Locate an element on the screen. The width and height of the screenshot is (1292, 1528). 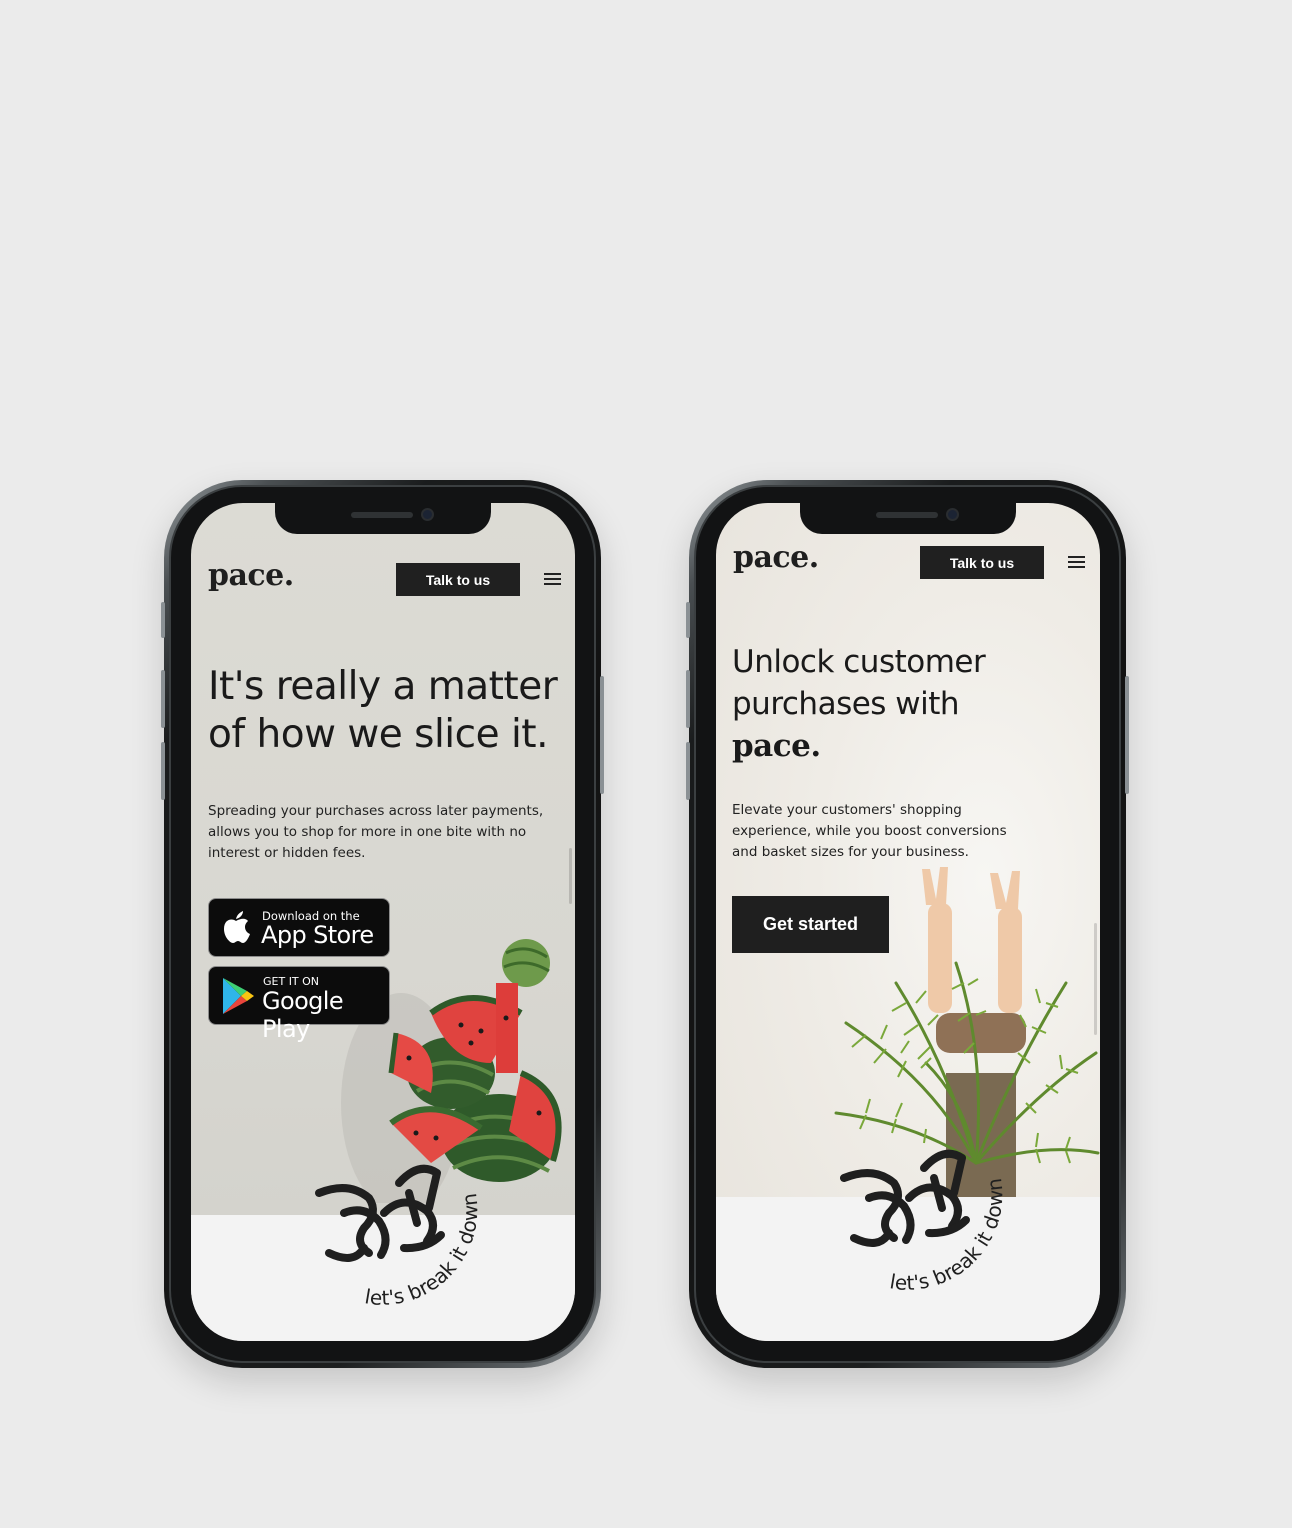
google-play-big: Google Play is located at coordinates (303, 1015).